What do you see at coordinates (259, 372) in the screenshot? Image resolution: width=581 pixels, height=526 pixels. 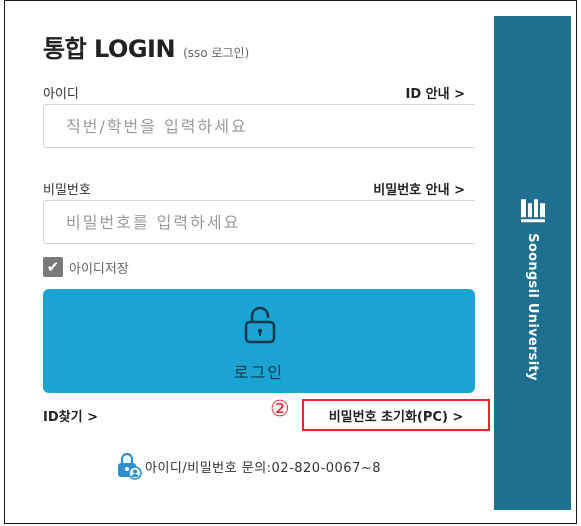 I see `login-button-label: 로그인` at bounding box center [259, 372].